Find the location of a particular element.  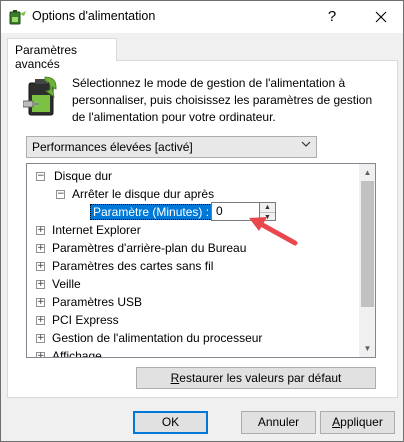

scroll-up-icon: ▲ is located at coordinates (367, 172).